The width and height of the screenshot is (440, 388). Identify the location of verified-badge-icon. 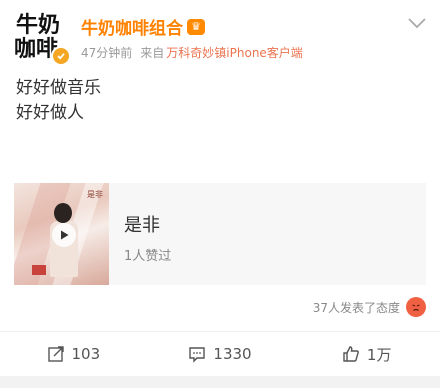
(61, 56).